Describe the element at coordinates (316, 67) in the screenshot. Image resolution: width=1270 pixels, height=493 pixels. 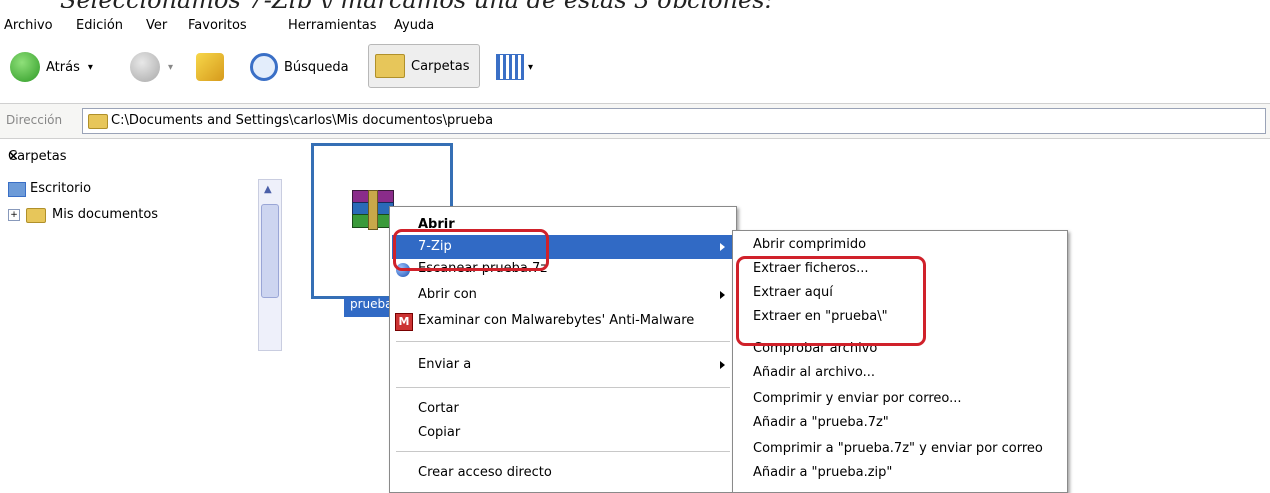
I see `search-button-label: Búsqueda` at that location.